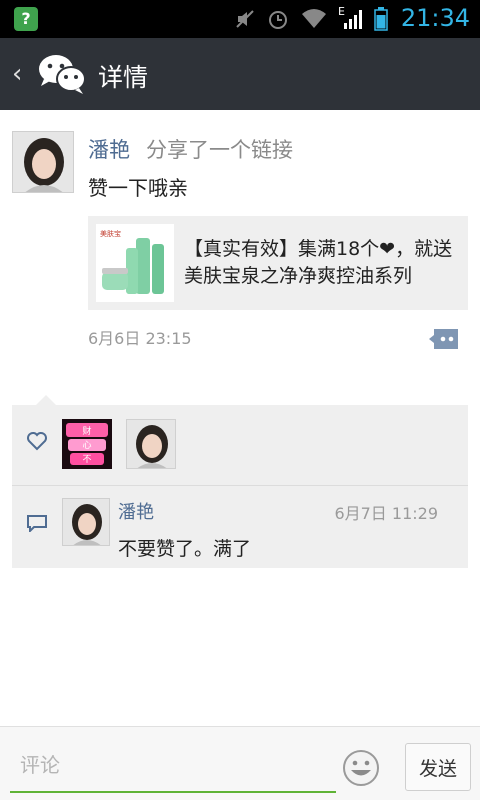  Describe the element at coordinates (140, 338) in the screenshot. I see `post-timestamp: 6月6日 23:15` at that location.